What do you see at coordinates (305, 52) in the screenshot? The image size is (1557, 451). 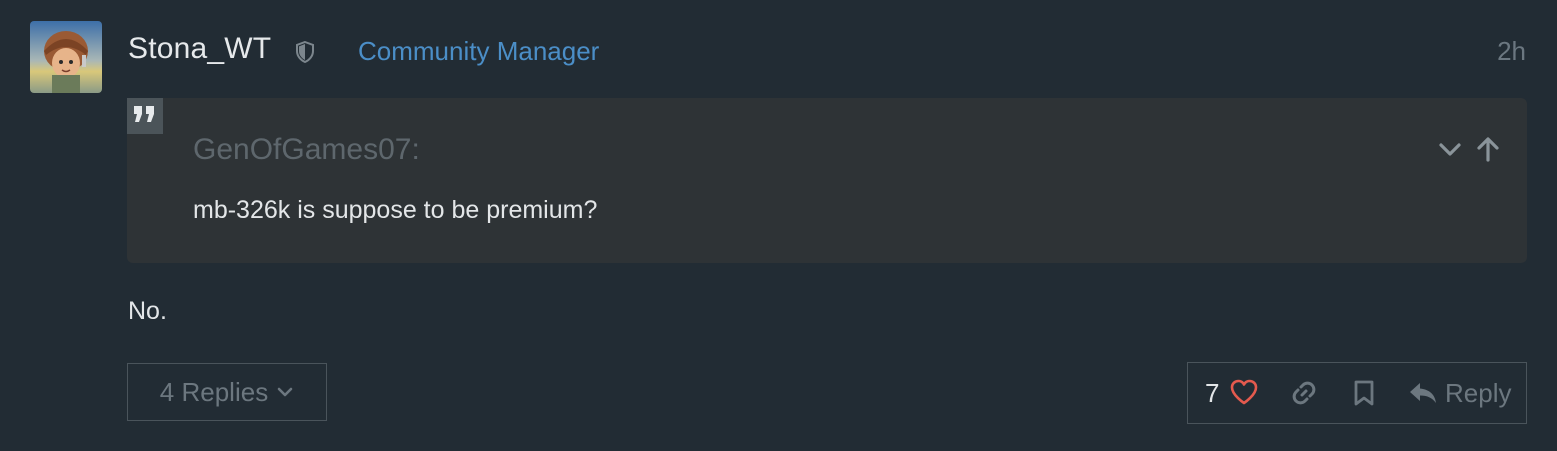 I see `shield-icon` at bounding box center [305, 52].